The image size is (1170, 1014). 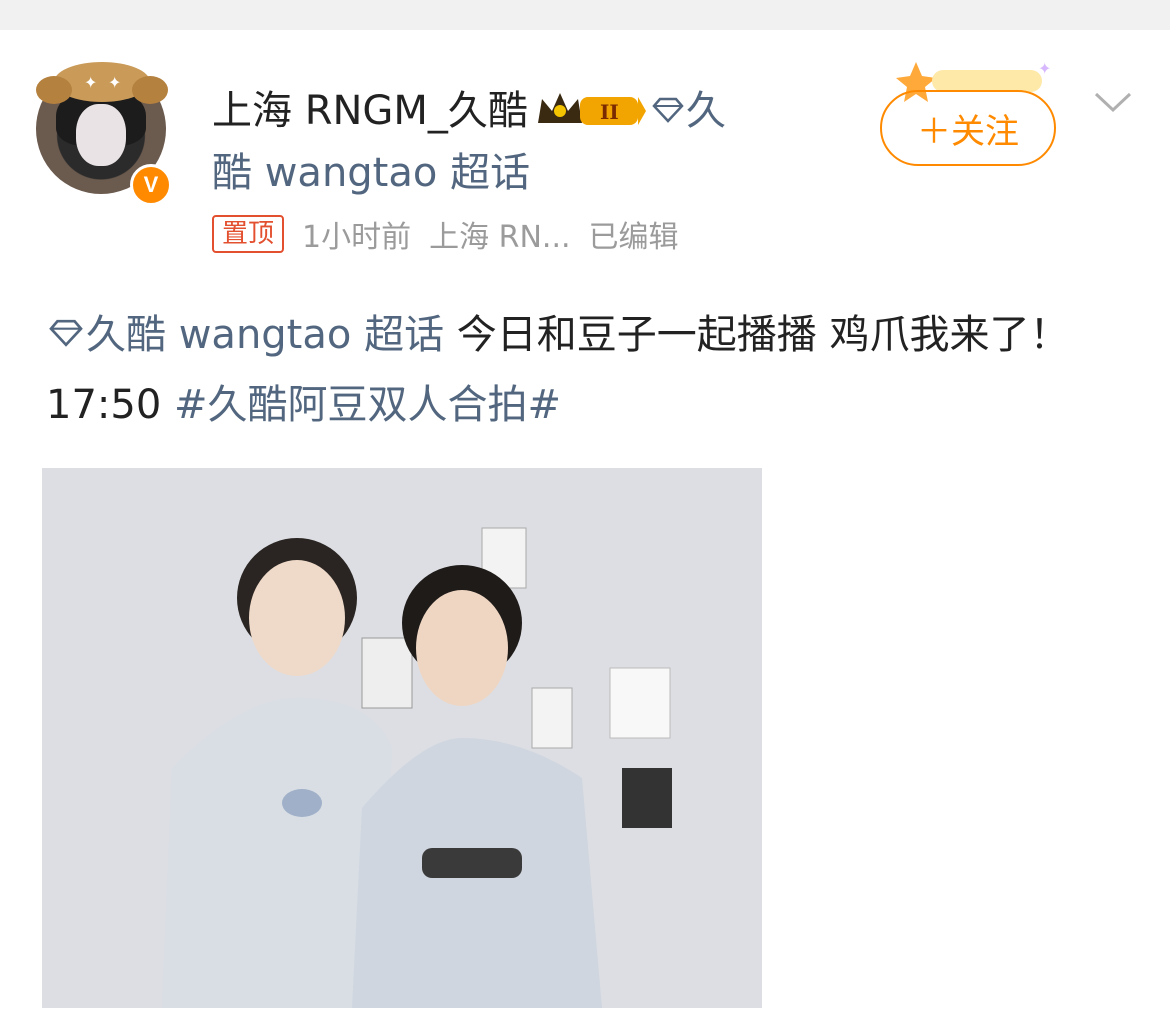 What do you see at coordinates (102, 83) in the screenshot?
I see `dog-ears-frame-icon: ✦ ✦` at bounding box center [102, 83].